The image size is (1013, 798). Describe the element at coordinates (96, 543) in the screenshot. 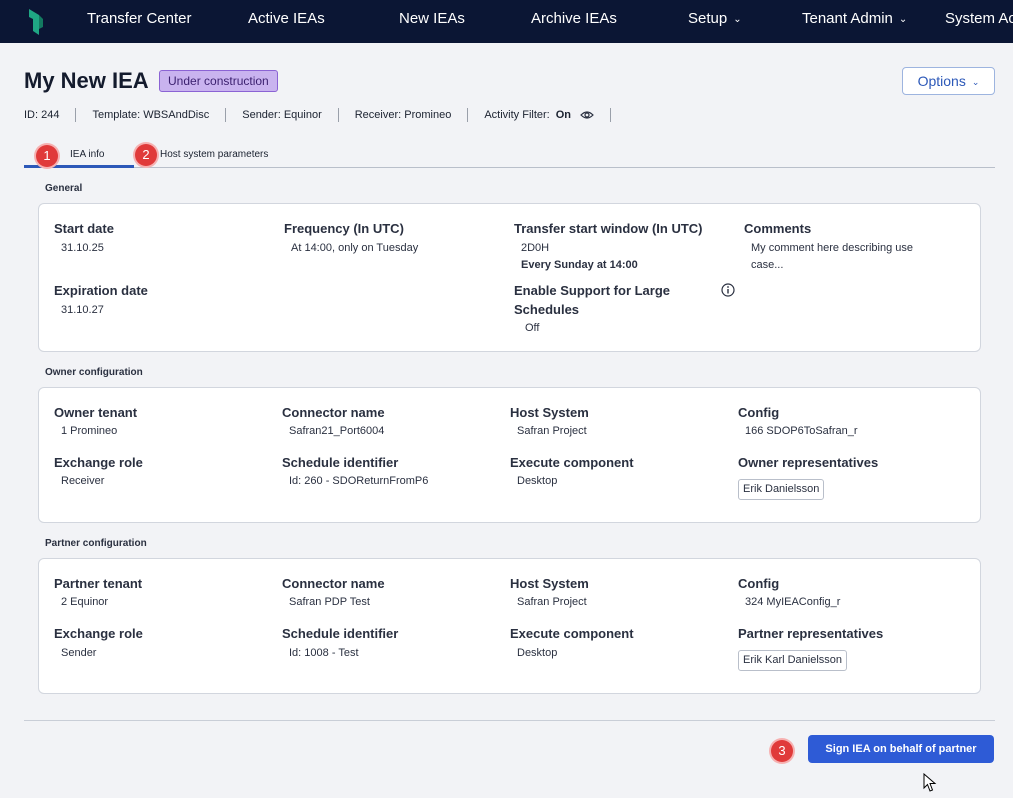

I see `section-partner-title: Partner configuration` at that location.